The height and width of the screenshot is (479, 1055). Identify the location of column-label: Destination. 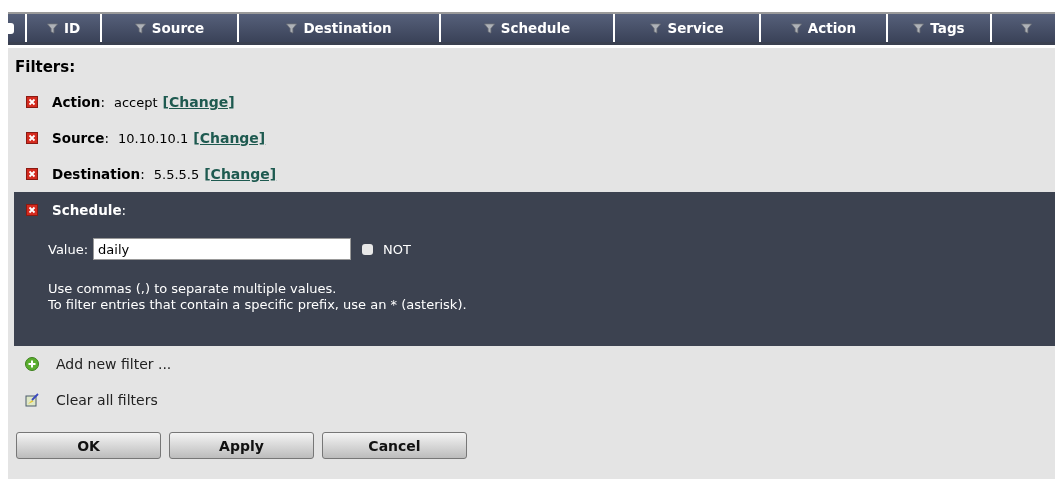
(347, 28).